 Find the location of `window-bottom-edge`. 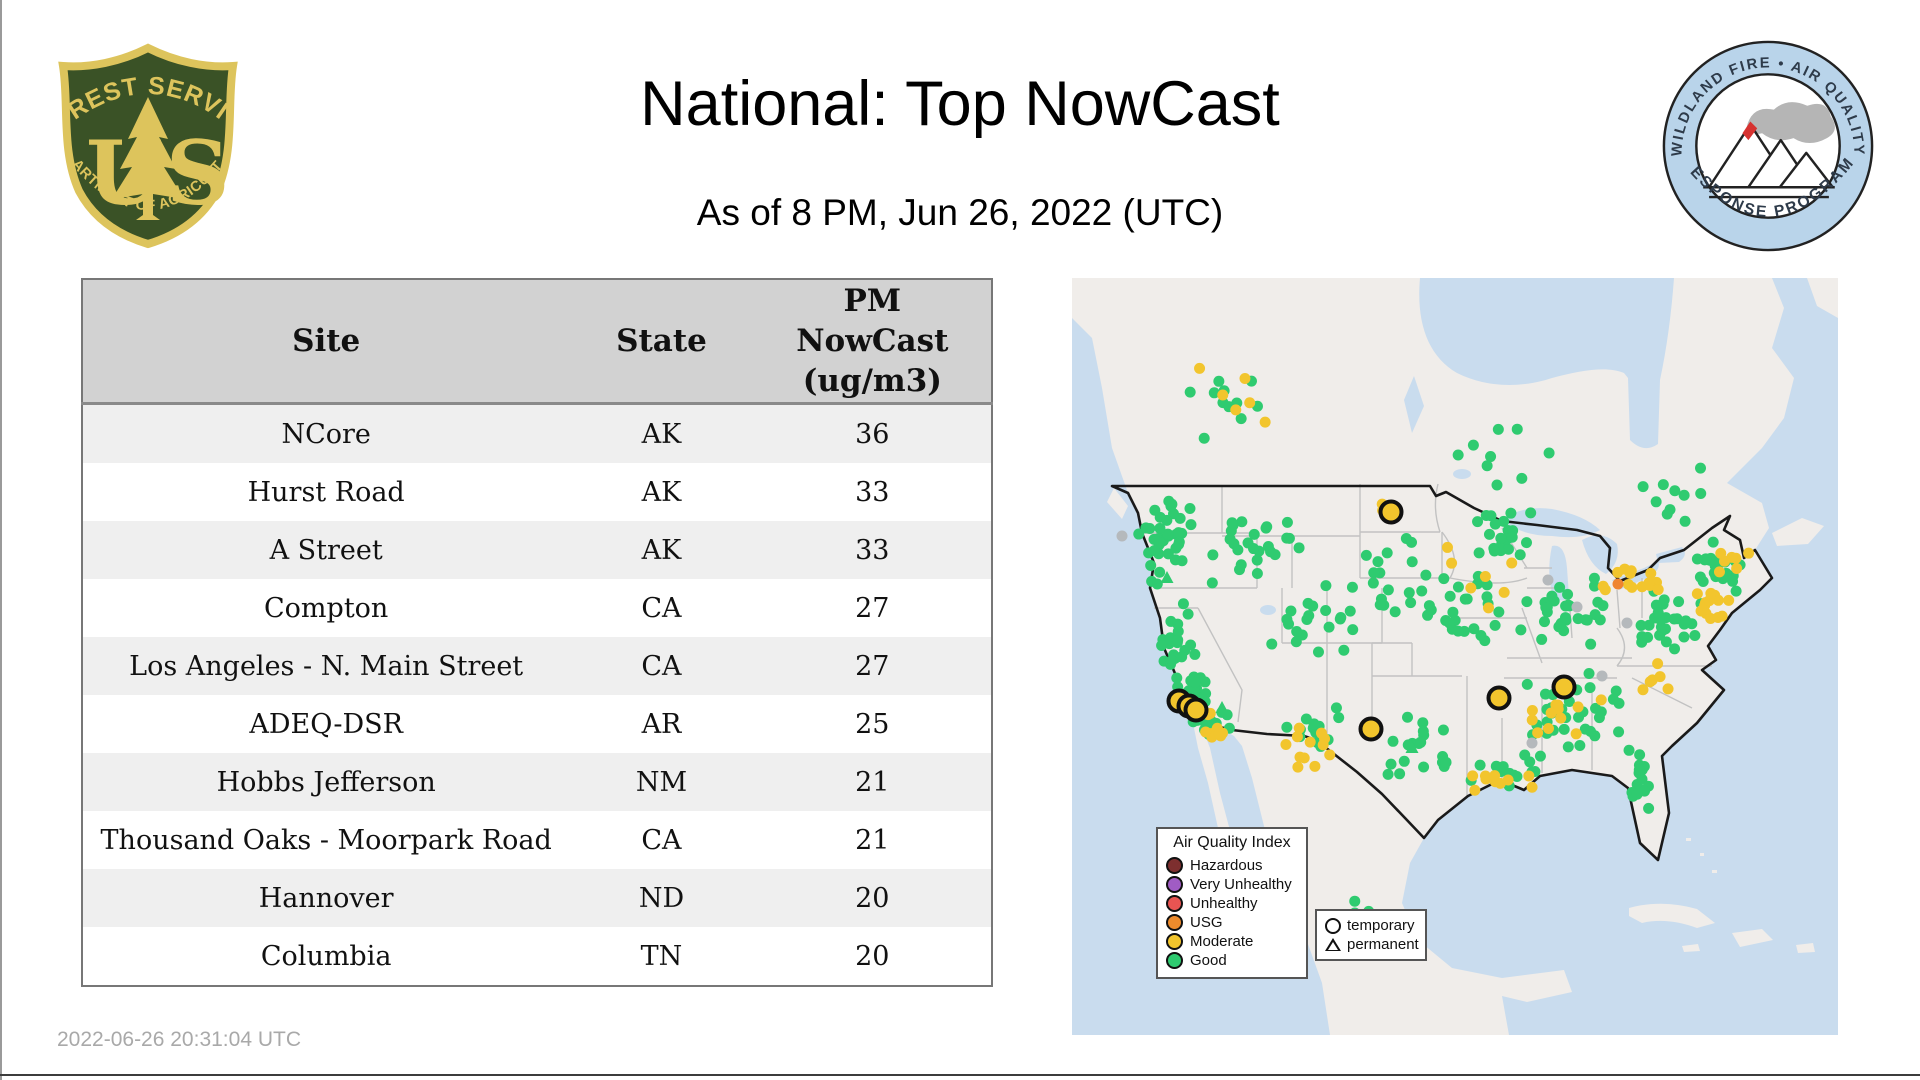

window-bottom-edge is located at coordinates (960, 1075).